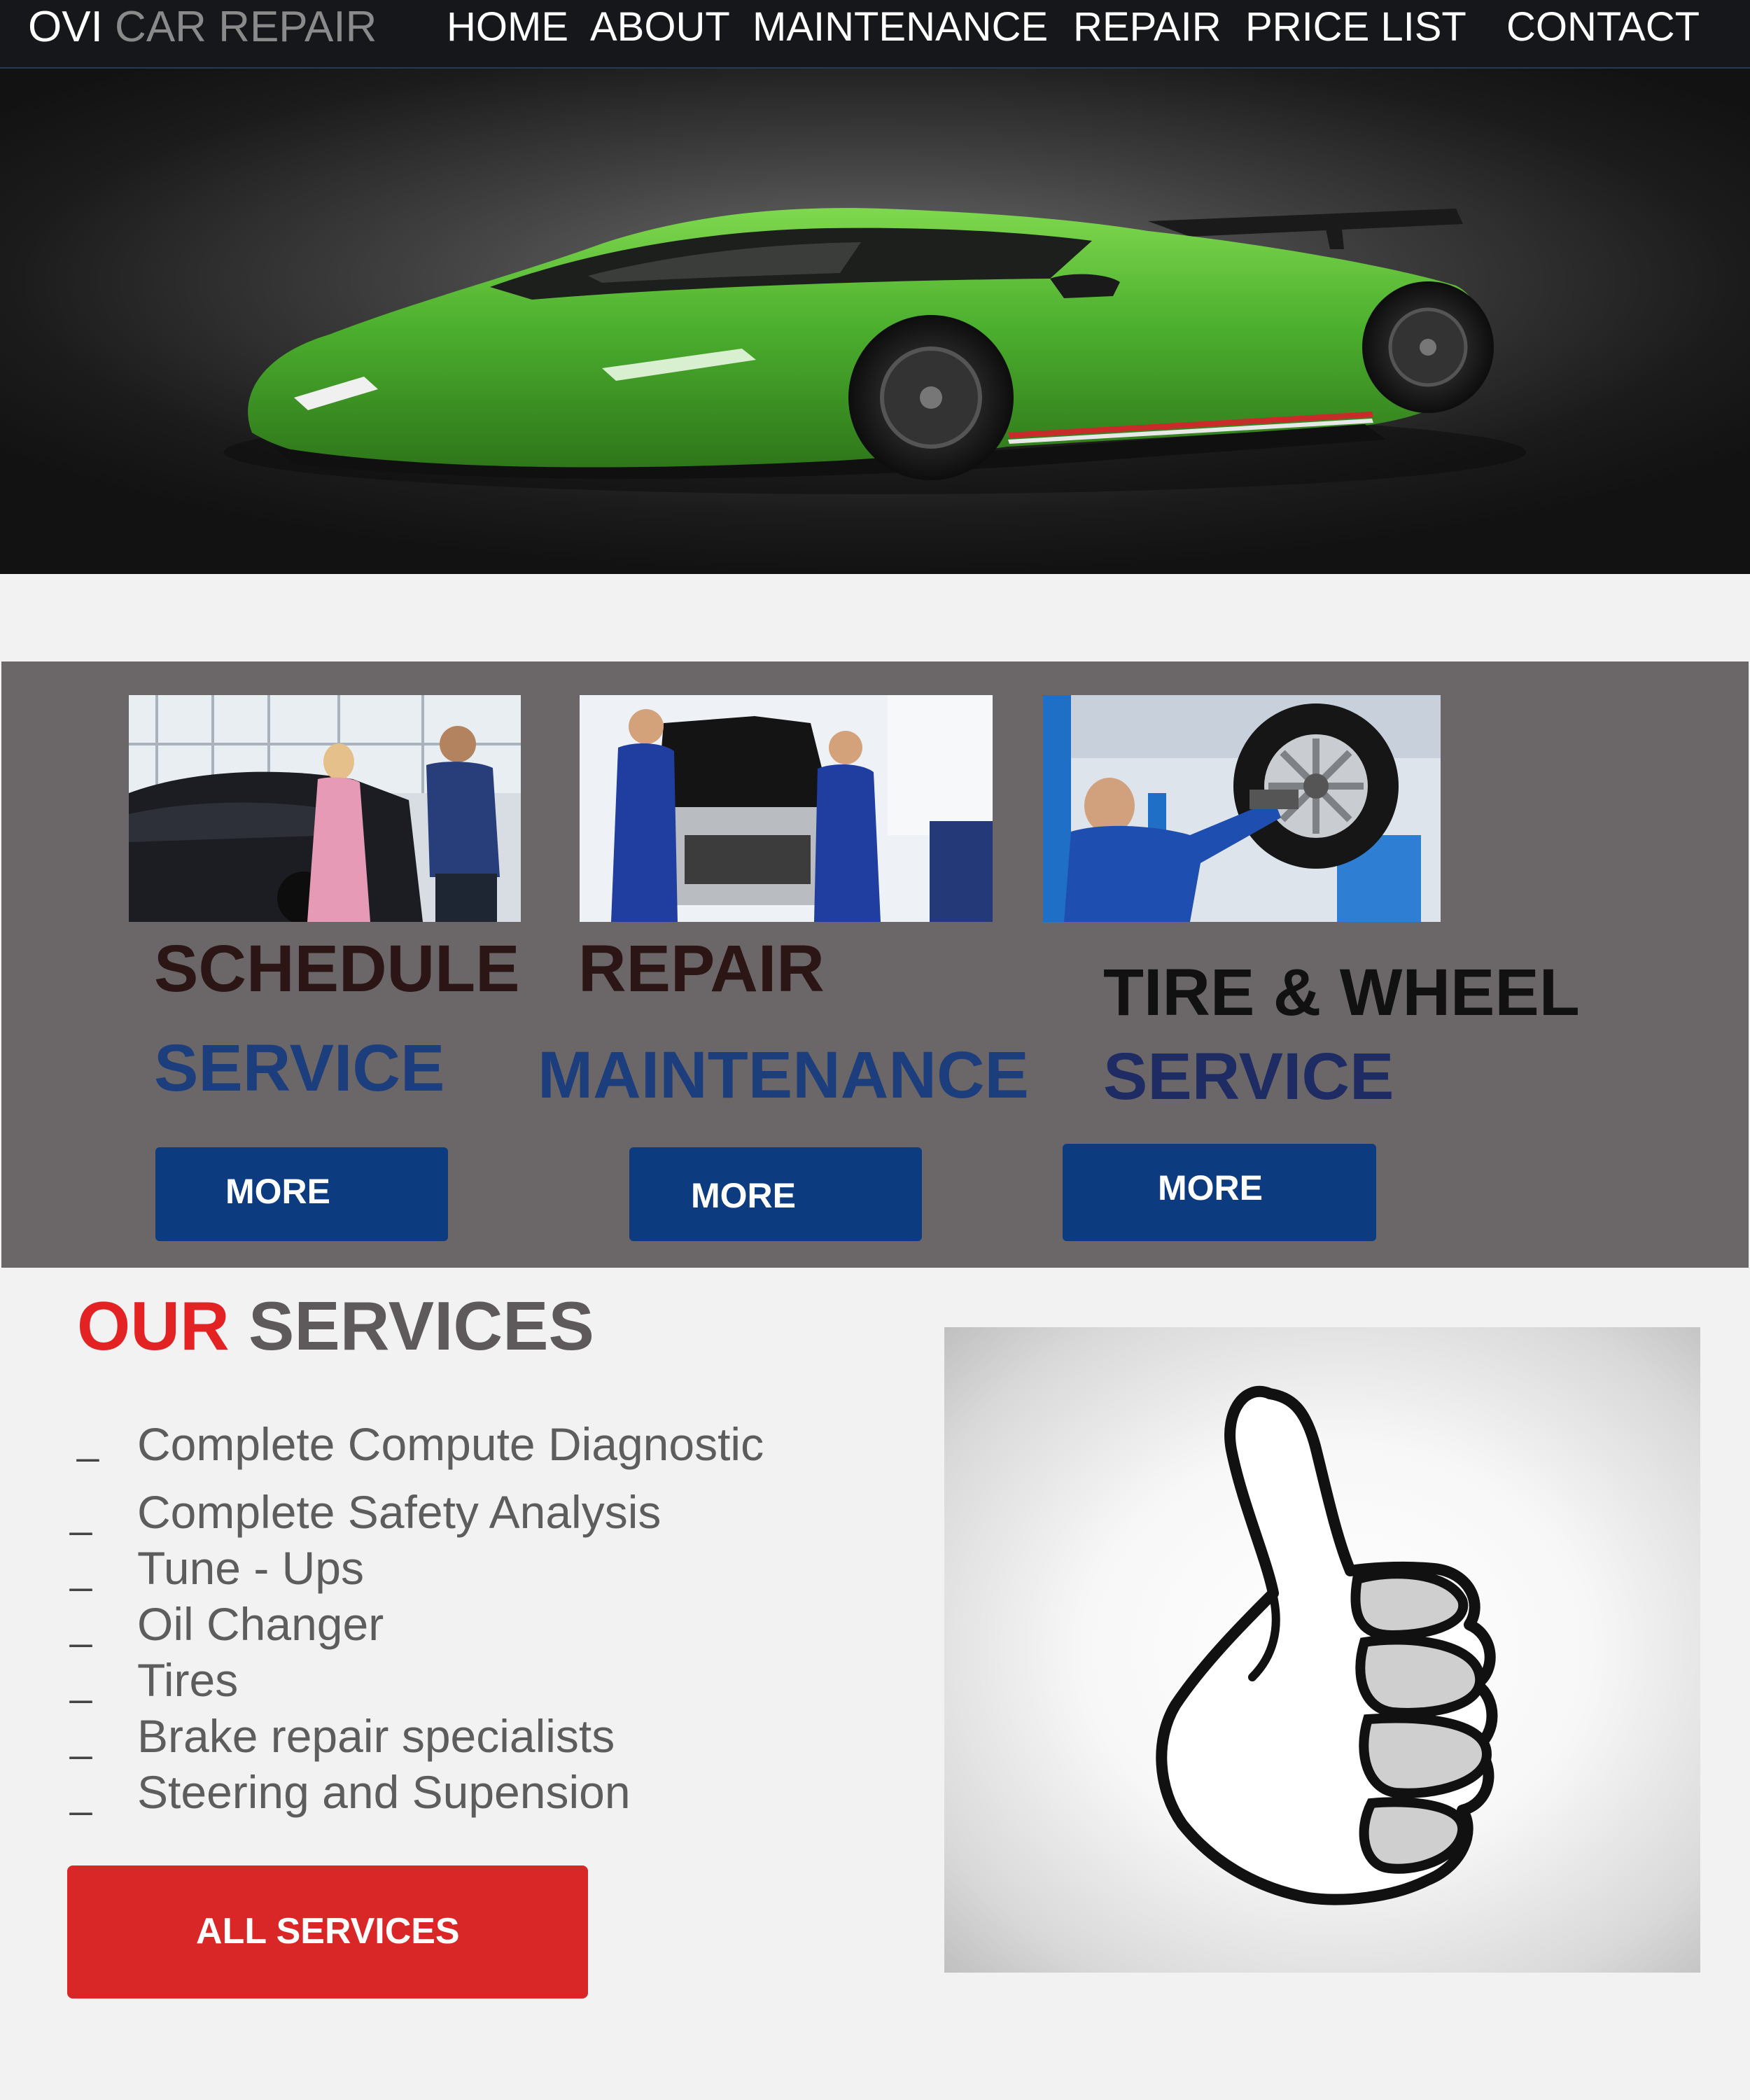 The width and height of the screenshot is (1750, 2100). Describe the element at coordinates (875, 351) in the screenshot. I see `green-sports-car-image` at that location.